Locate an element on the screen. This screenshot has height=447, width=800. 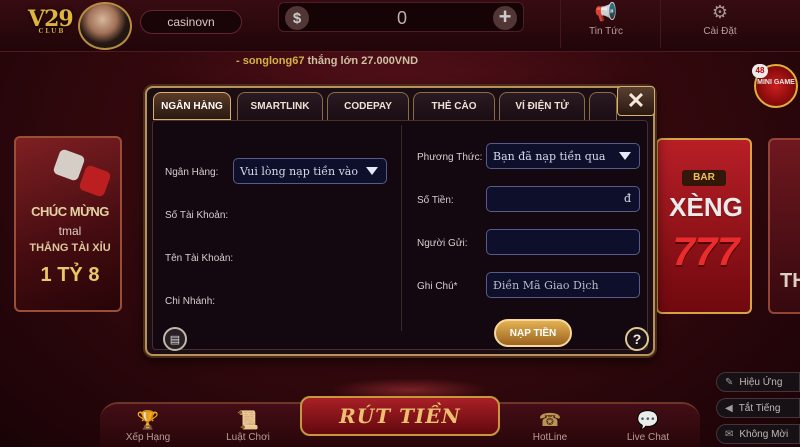
bank-label: Ngân Hàng: is located at coordinates (192, 172).